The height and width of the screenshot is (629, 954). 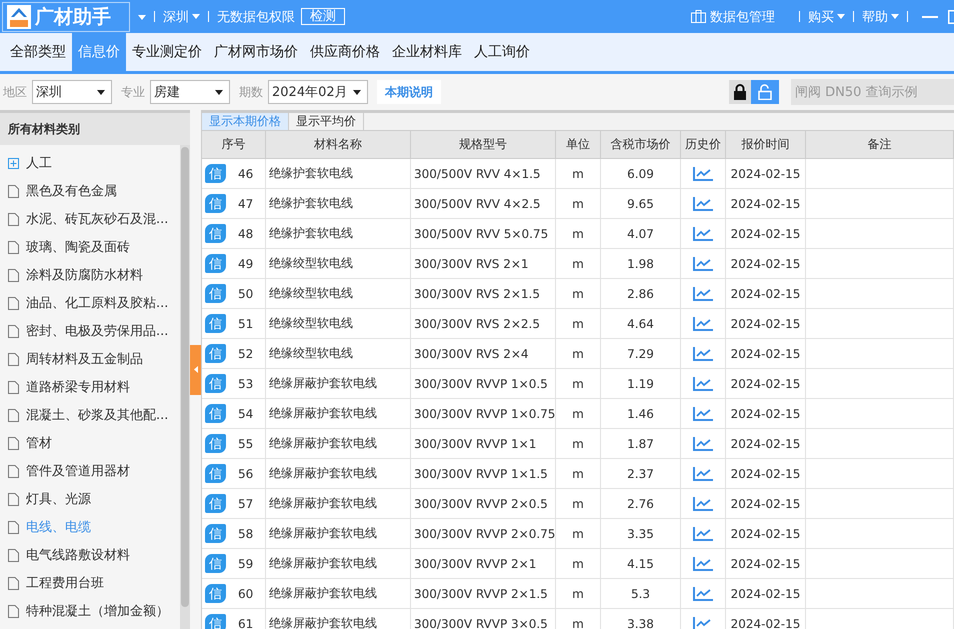 I want to click on search-field: 闸阀 DN50 查询示例, so click(x=872, y=92).